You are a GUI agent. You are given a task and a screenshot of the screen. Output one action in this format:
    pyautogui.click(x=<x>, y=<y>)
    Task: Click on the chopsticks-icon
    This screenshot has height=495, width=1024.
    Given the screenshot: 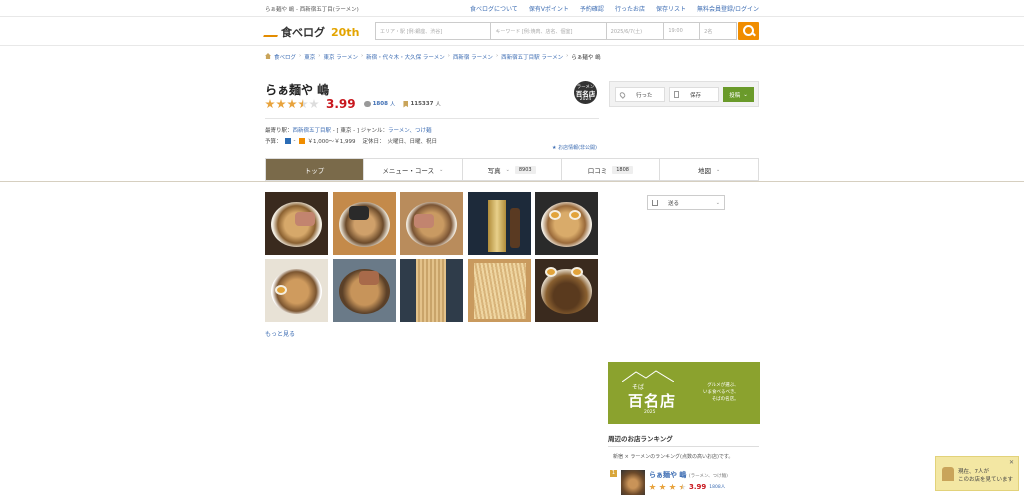 What is the action you would take?
    pyautogui.click(x=272, y=32)
    